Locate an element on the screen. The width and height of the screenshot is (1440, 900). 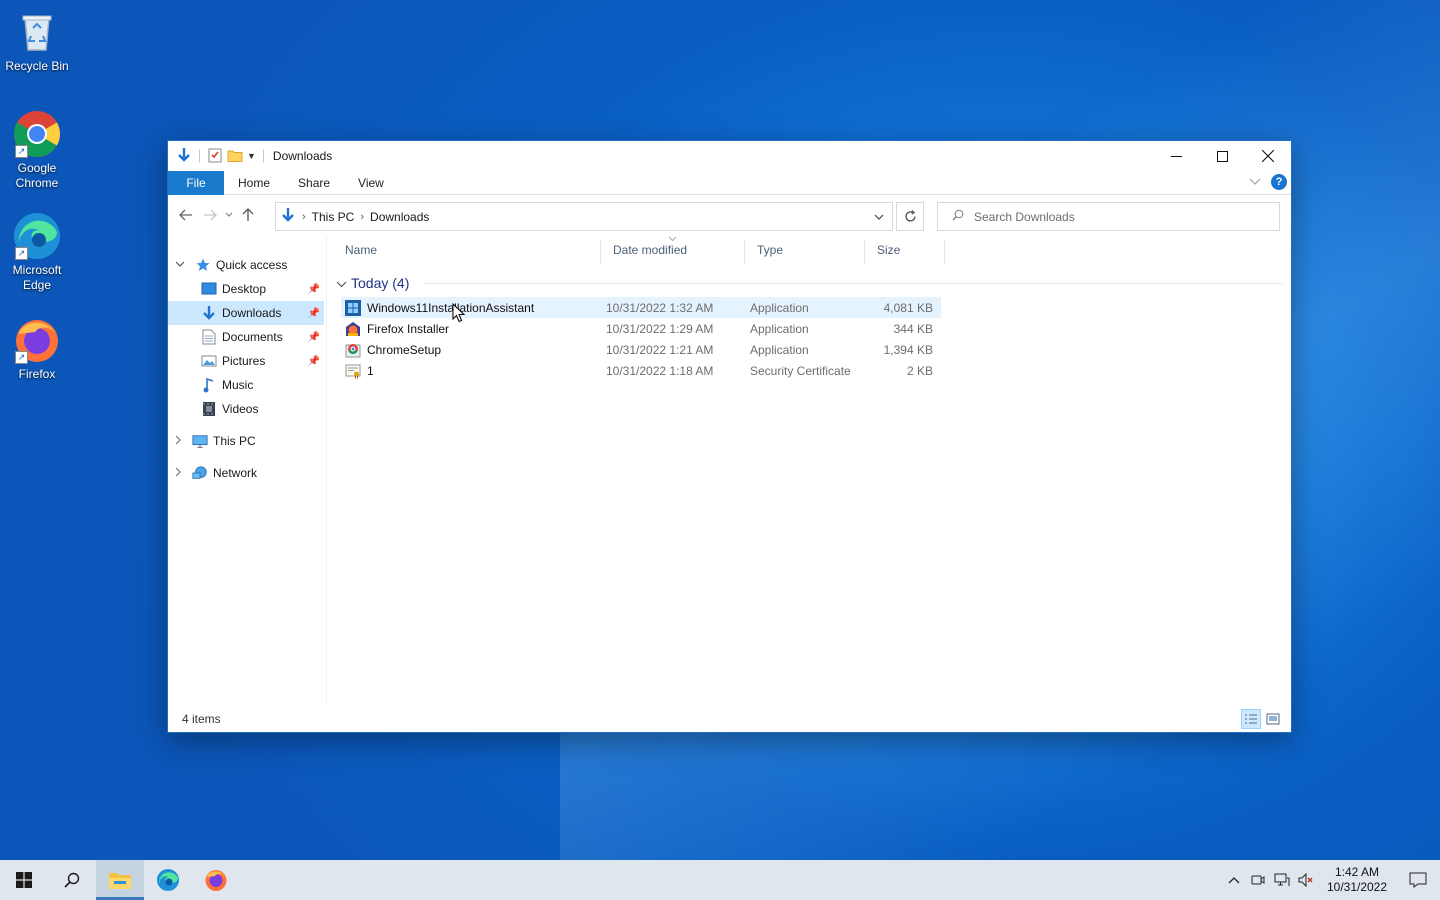
nav-this-pc: This PC is located at coordinates (246, 441).